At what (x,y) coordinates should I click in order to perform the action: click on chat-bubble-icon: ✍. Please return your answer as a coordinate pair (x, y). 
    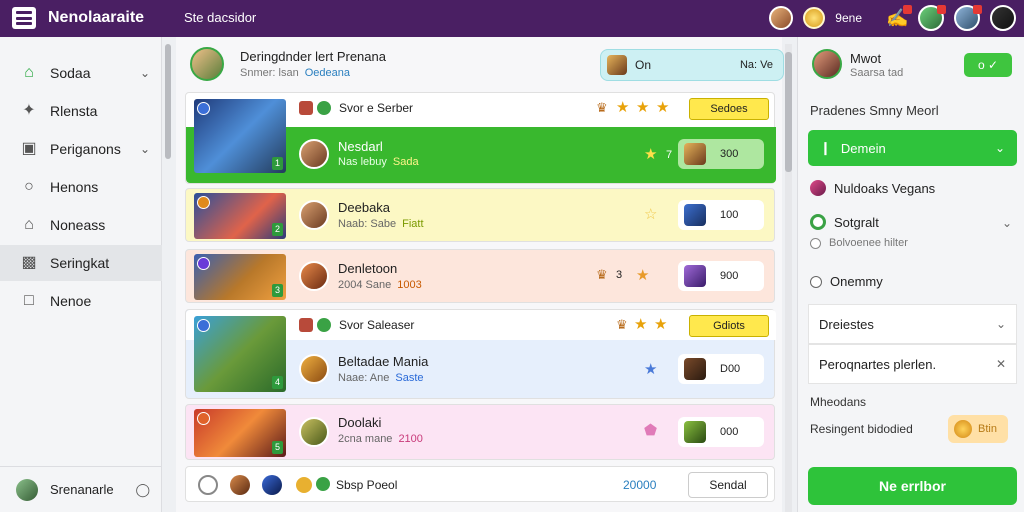
    Looking at the image, I should click on (899, 17).